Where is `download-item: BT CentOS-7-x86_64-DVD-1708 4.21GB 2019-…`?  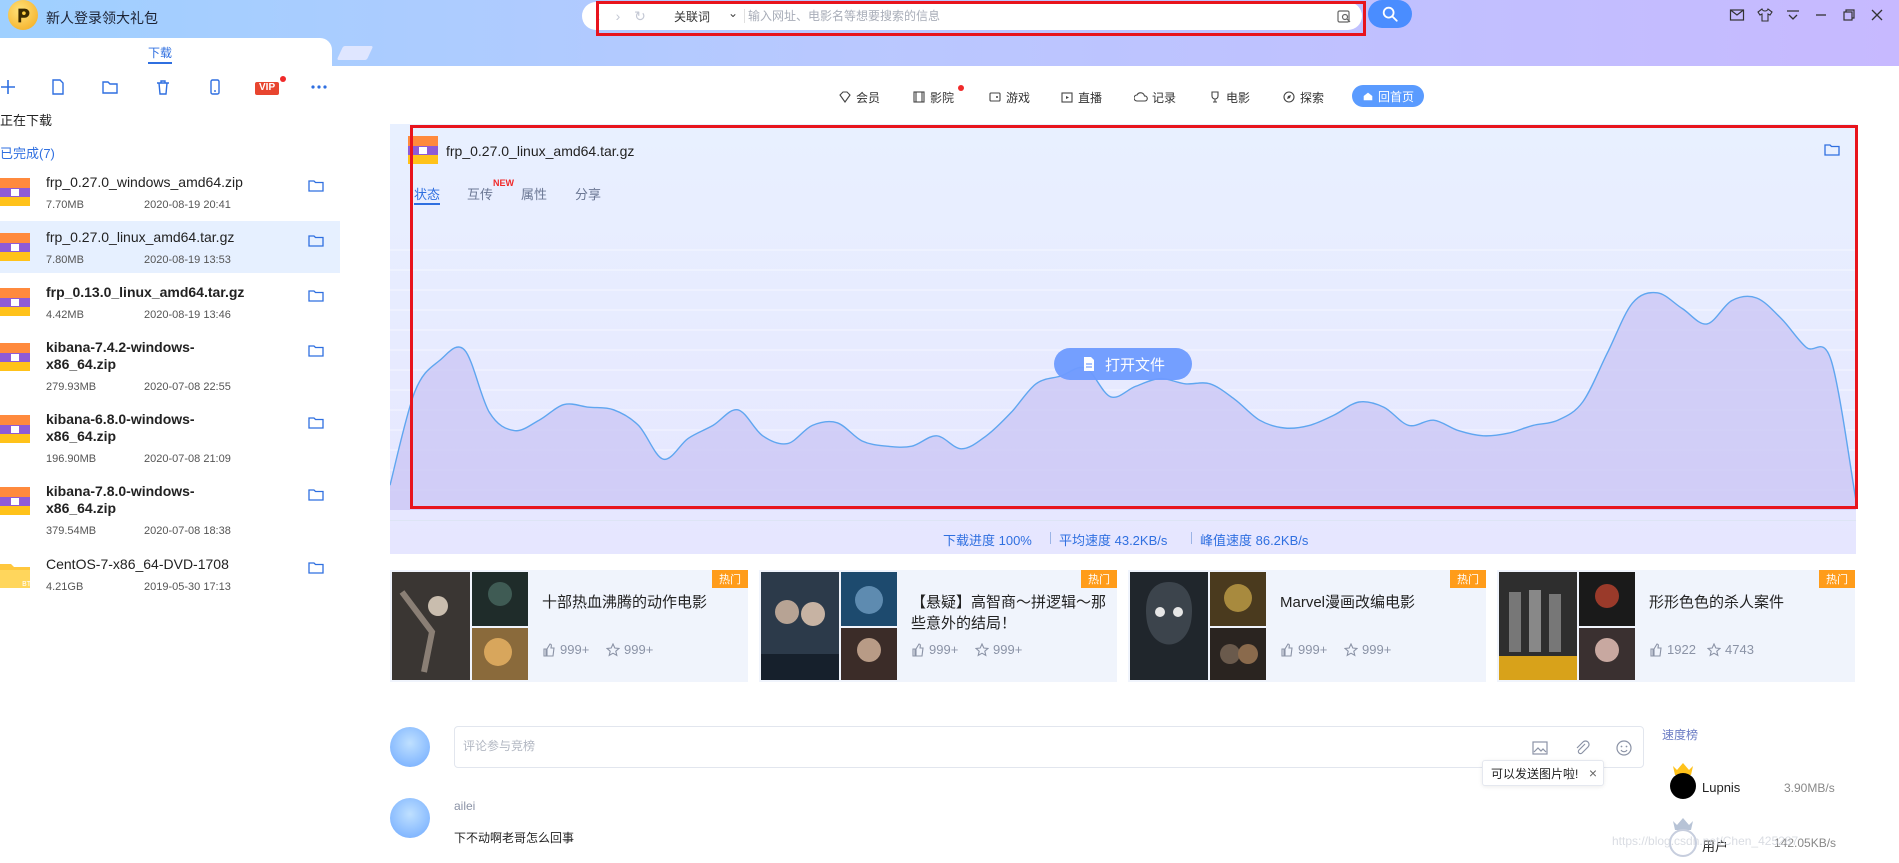
download-item: BT CentOS-7-x86_64-DVD-1708 4.21GB 2019-… is located at coordinates (170, 574).